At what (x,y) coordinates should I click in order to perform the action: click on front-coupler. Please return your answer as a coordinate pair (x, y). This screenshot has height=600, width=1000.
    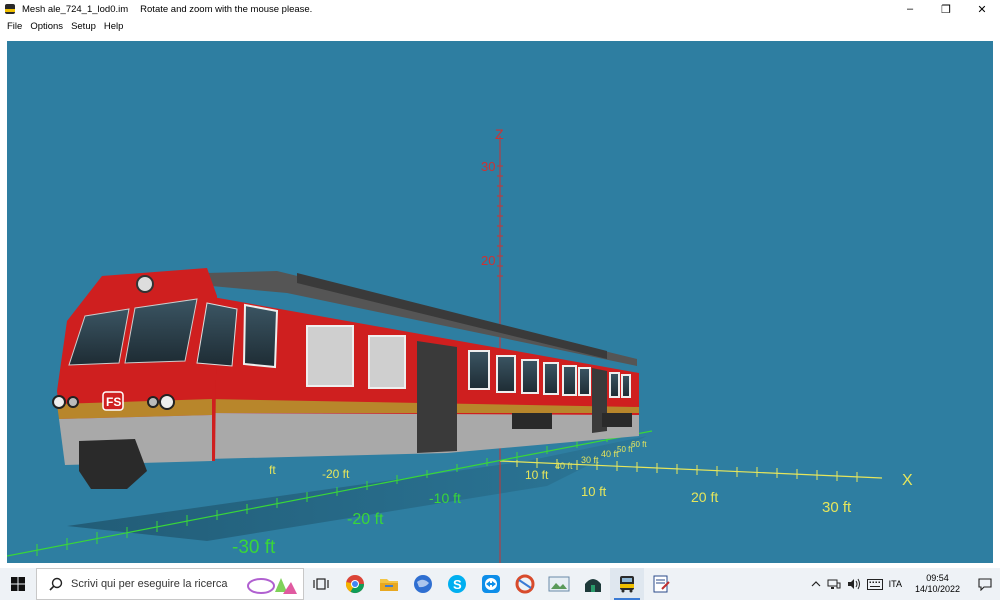
    Looking at the image, I should click on (113, 464).